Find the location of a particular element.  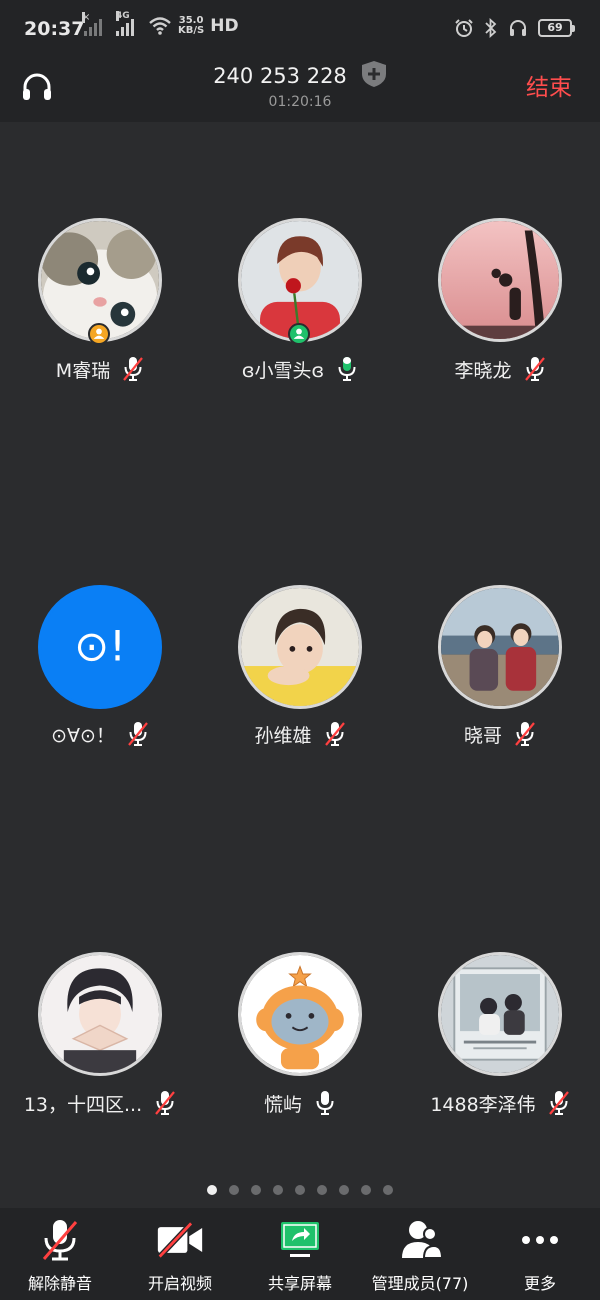

status-time: 20:37 is located at coordinates (54, 29).